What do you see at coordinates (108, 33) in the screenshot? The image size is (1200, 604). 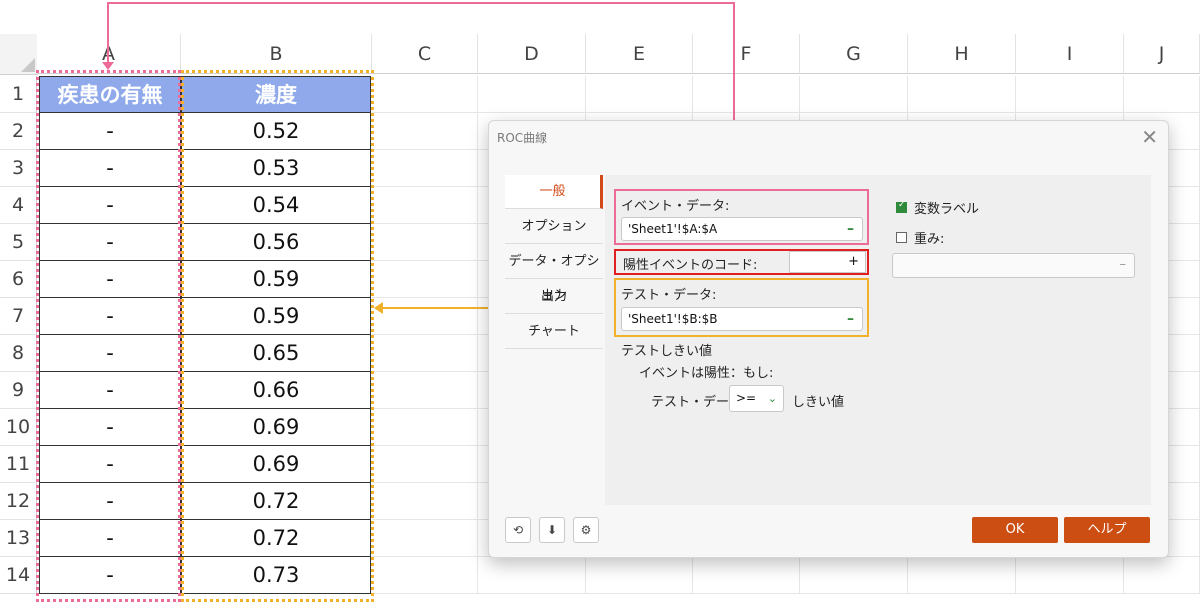 I see `pink-connector-left` at bounding box center [108, 33].